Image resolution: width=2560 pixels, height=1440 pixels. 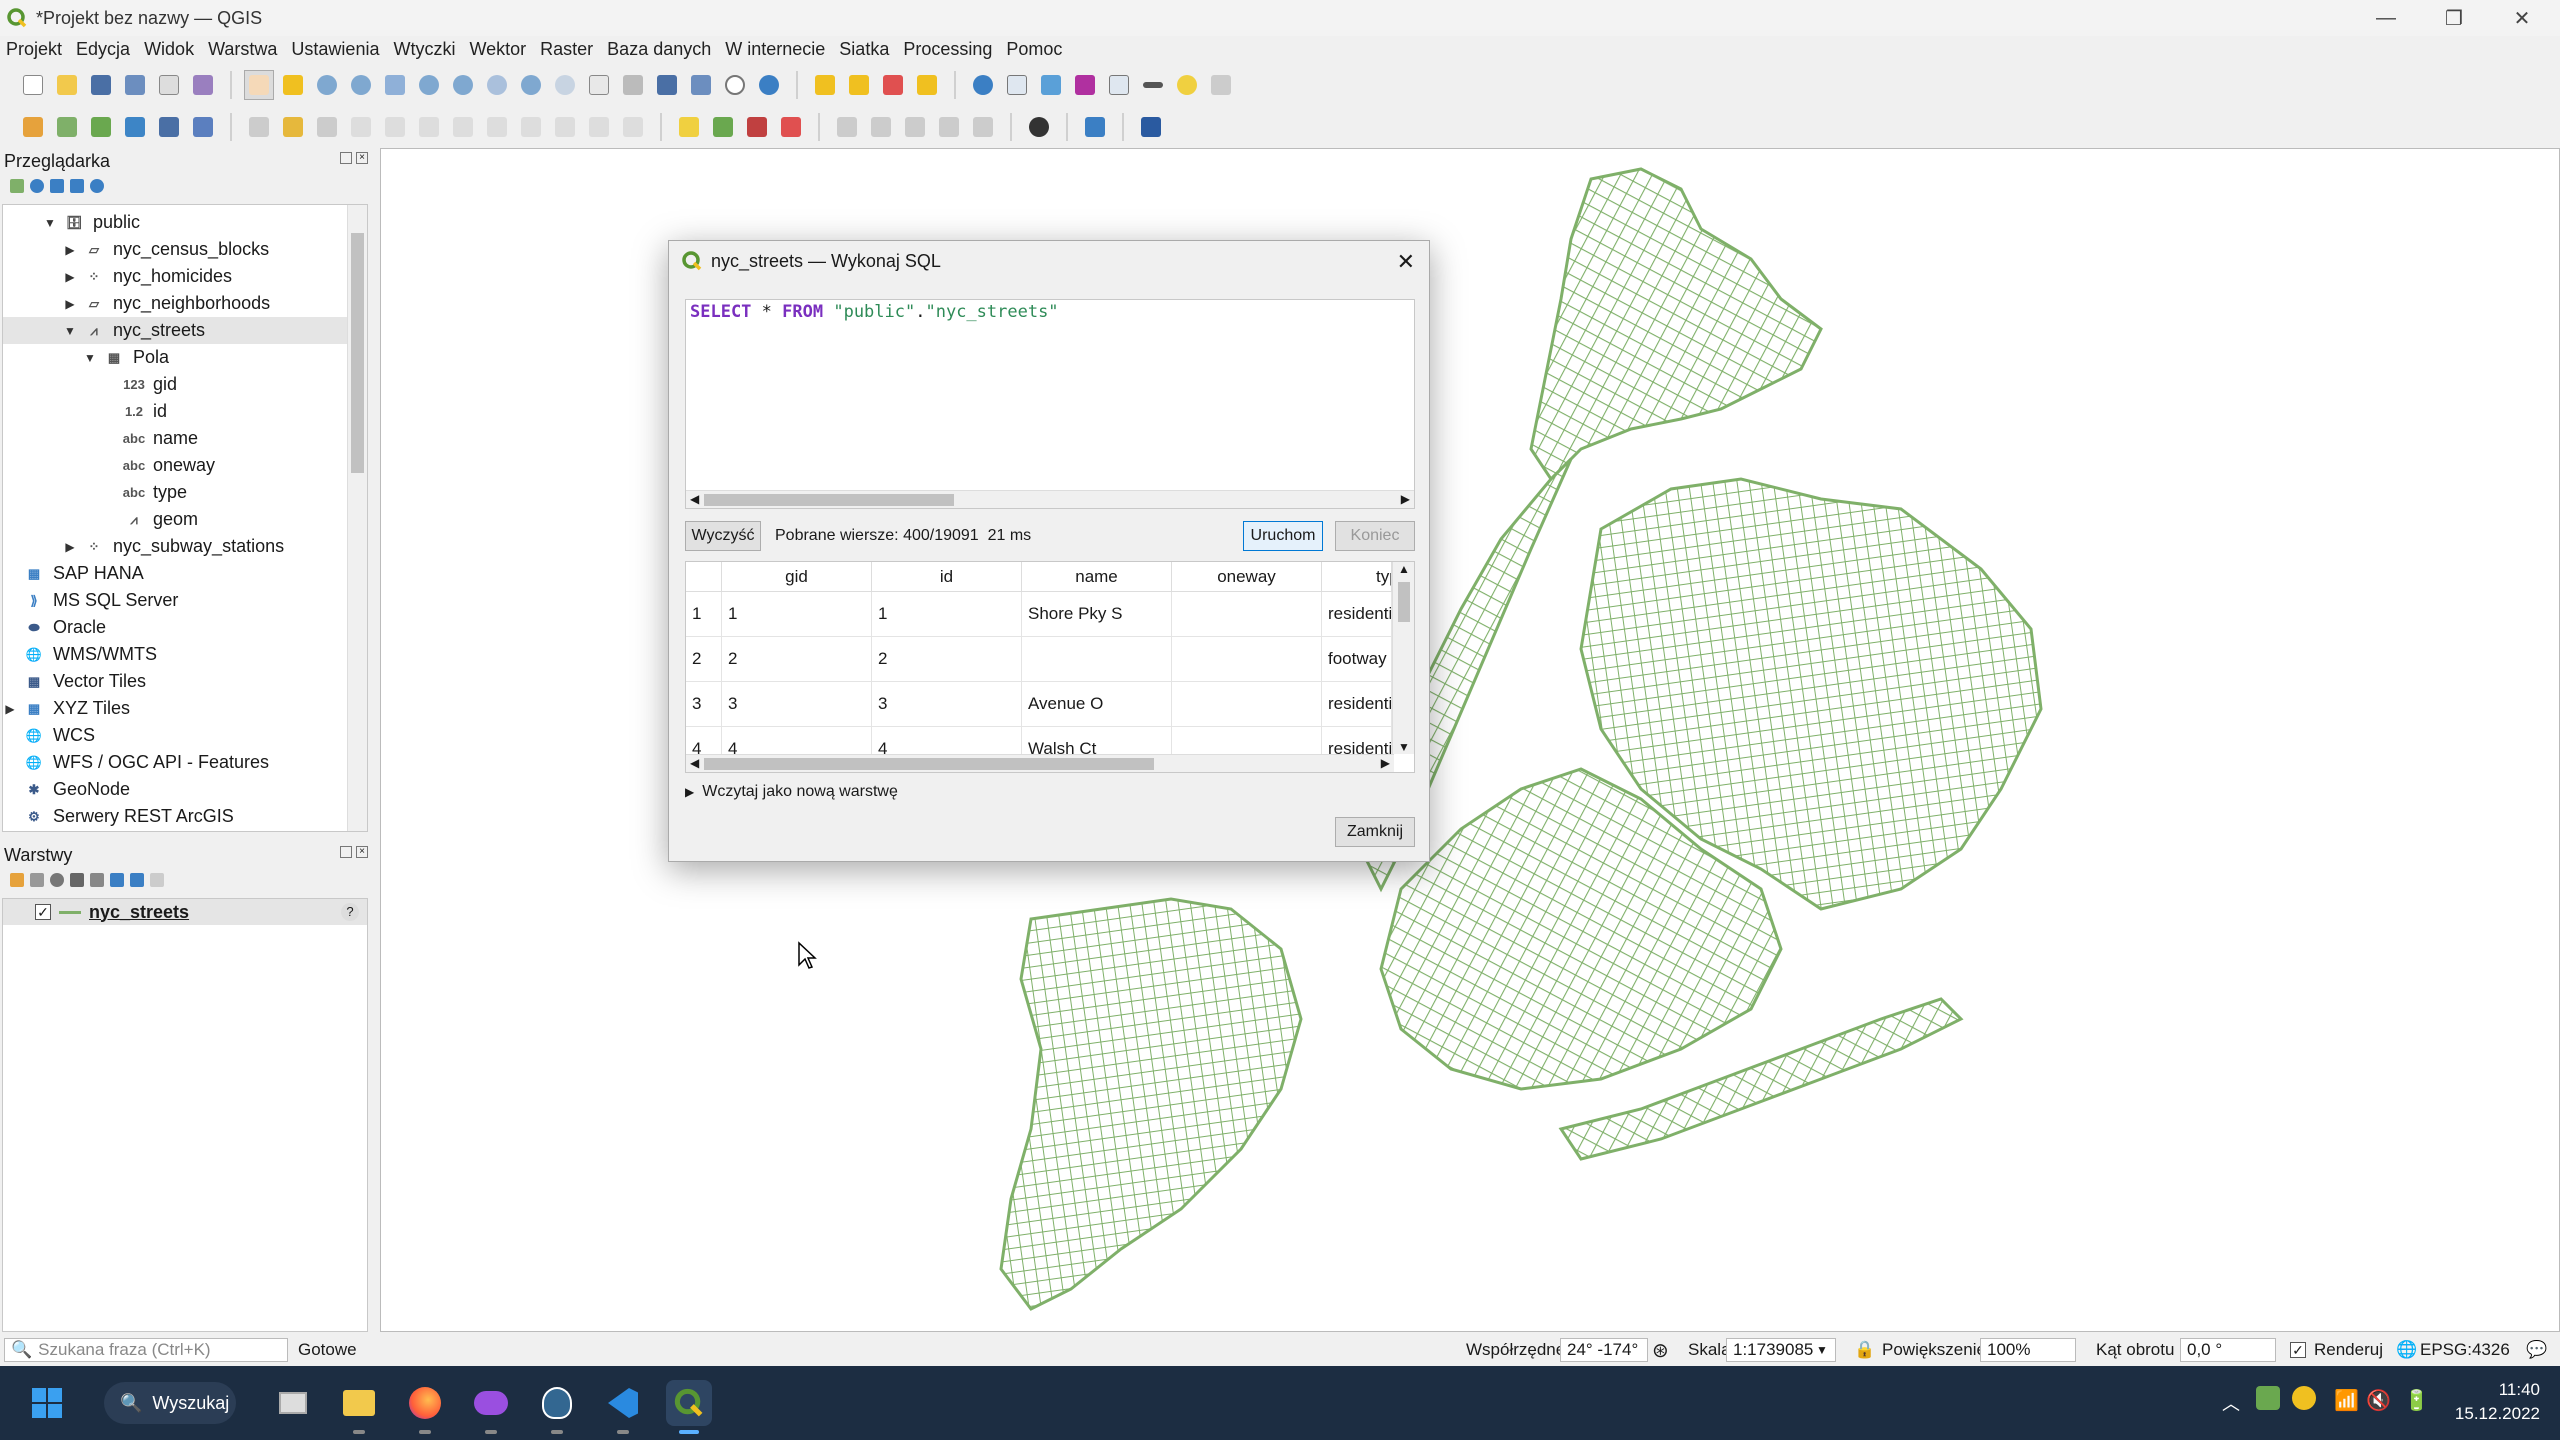 I want to click on save-edits-icon, so click(x=327, y=127).